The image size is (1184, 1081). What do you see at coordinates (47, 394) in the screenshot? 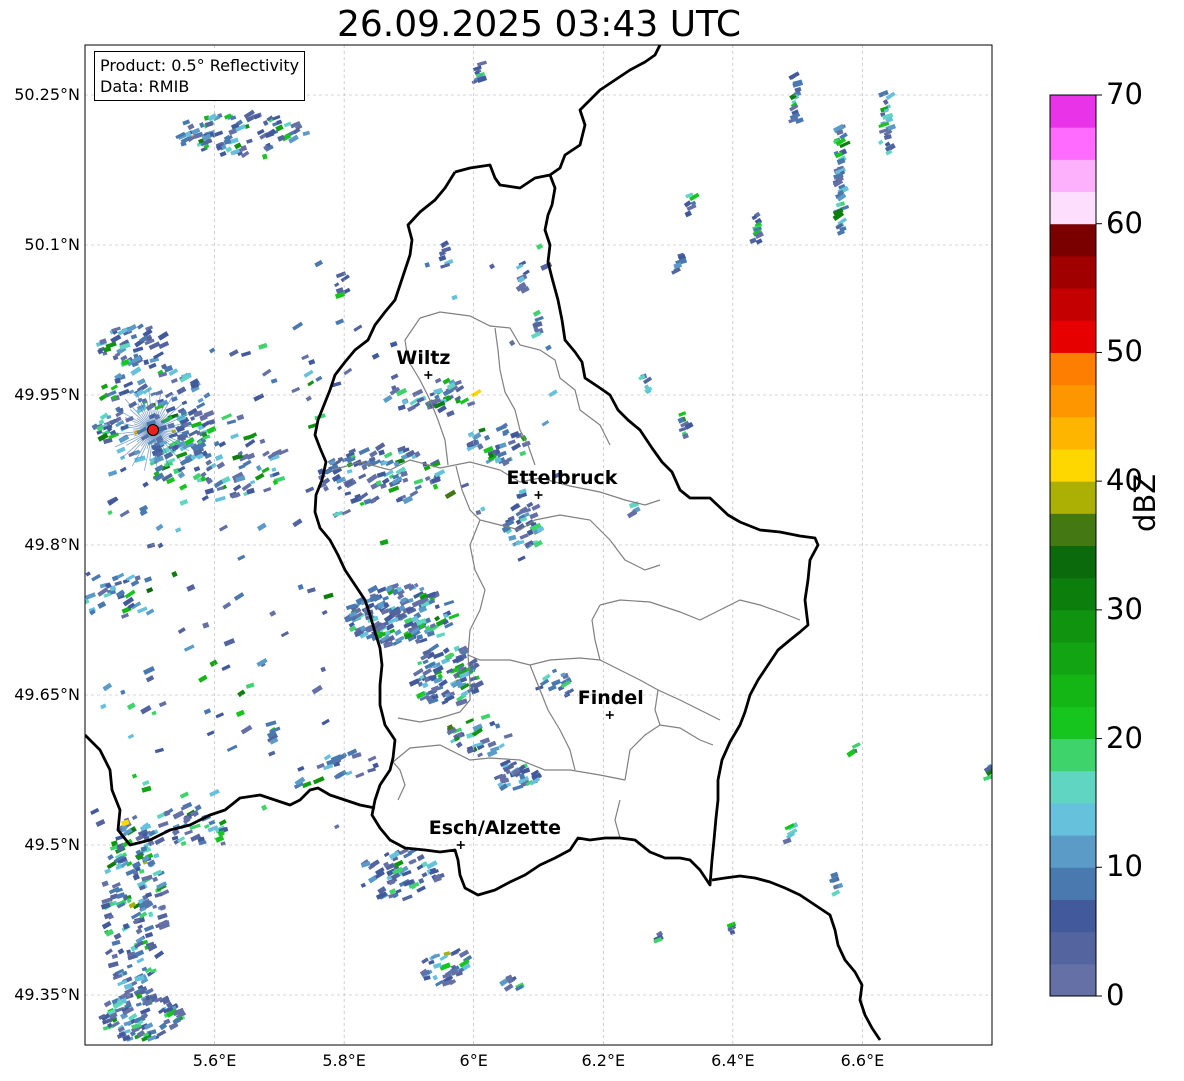
I see `lat-tick-label: 49.95°N` at bounding box center [47, 394].